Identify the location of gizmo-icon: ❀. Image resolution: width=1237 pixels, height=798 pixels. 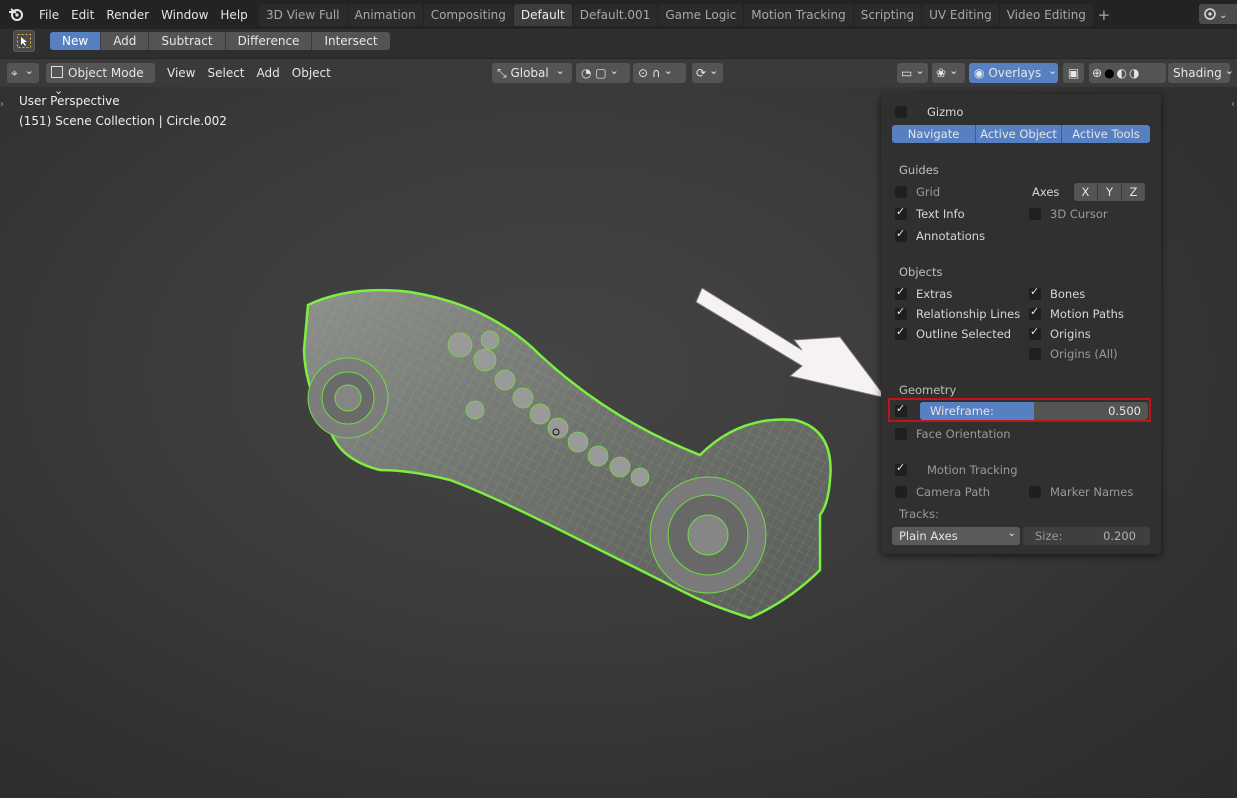
(941, 73).